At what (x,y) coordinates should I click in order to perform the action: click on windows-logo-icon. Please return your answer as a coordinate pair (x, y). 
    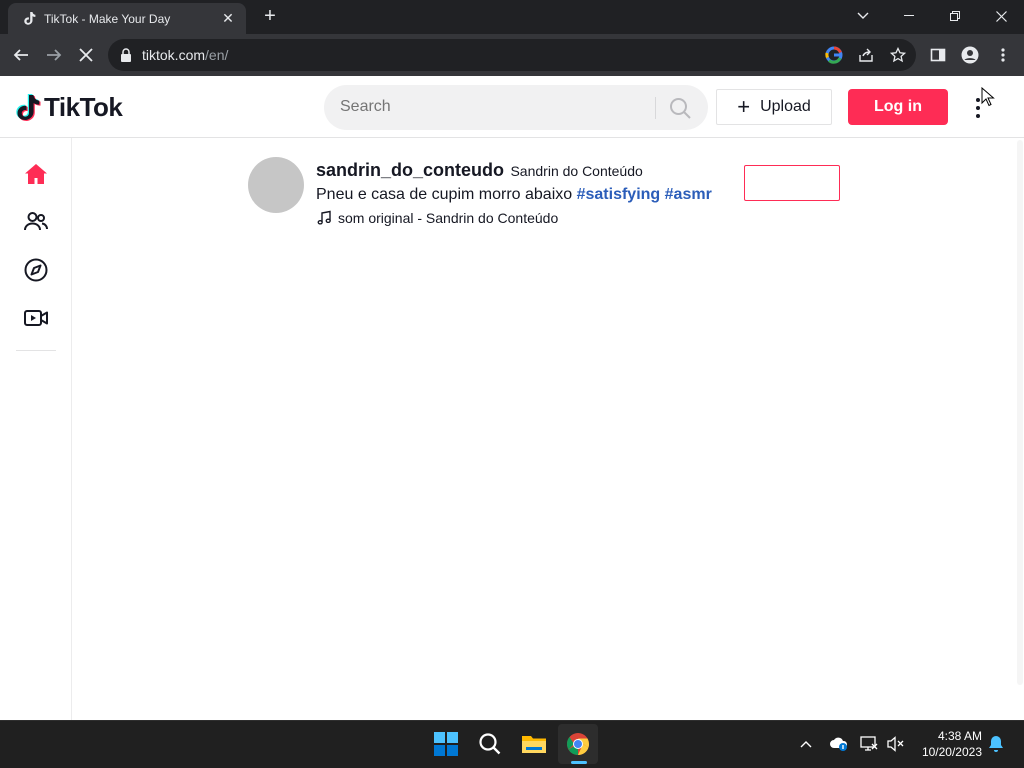
    Looking at the image, I should click on (446, 744).